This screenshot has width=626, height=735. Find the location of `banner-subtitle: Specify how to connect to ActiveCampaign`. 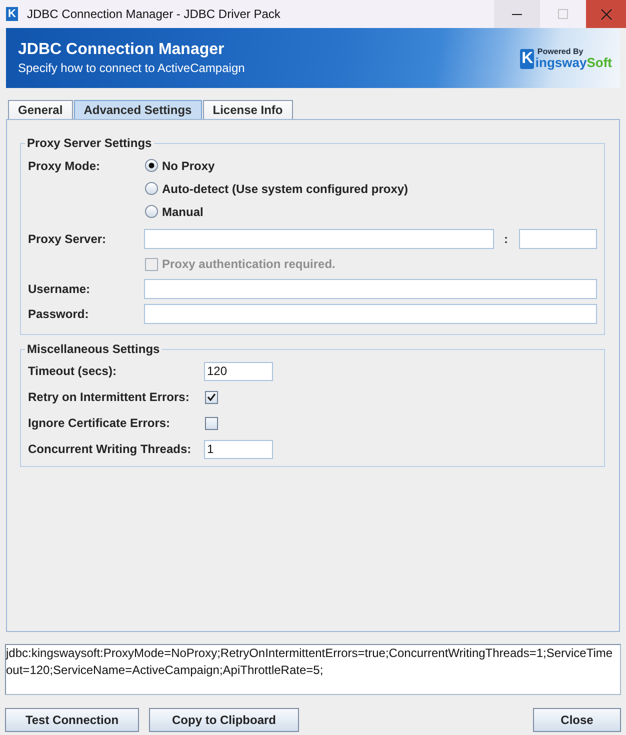

banner-subtitle: Specify how to connect to ActiveCampaign is located at coordinates (131, 68).